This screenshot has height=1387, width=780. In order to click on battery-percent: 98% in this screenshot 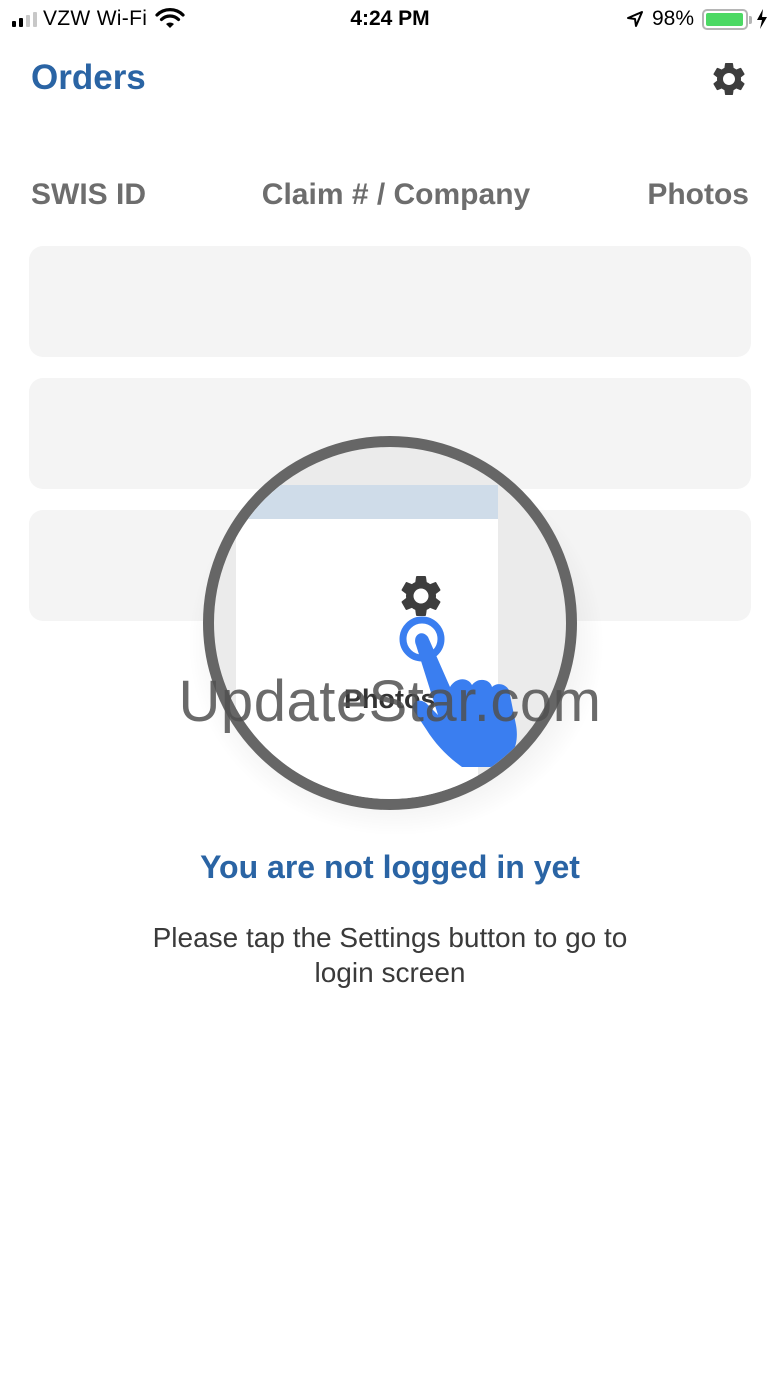, I will do `click(672, 18)`.